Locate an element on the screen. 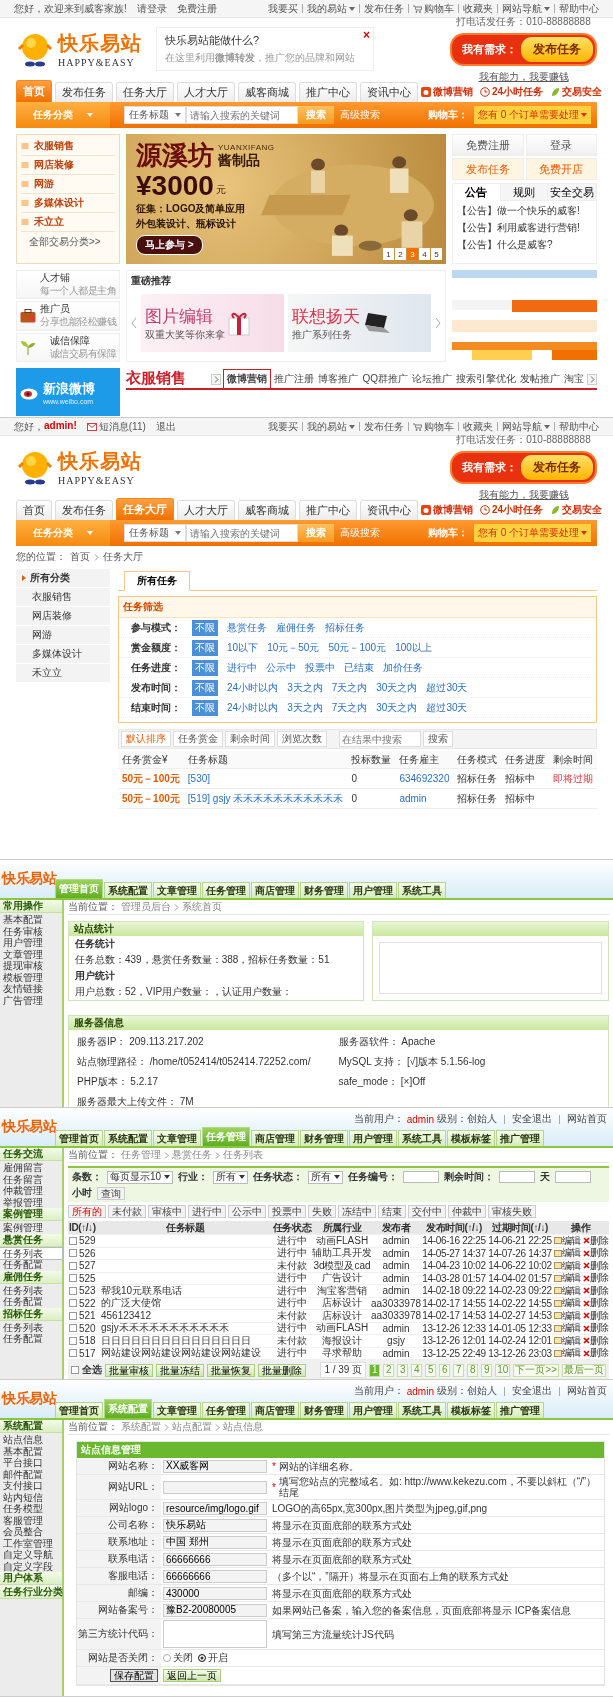 This screenshot has height=1697, width=613. sidebar-link: 自定义导航 is located at coordinates (31, 1555).